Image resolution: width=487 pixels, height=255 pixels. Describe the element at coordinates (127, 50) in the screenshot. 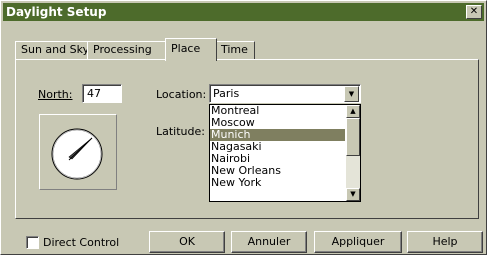

I see `tab-processing: Processing` at that location.